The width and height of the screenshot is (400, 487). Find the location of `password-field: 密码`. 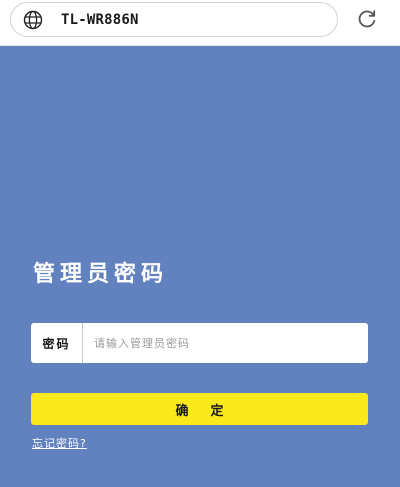

password-field: 密码 is located at coordinates (199, 343).